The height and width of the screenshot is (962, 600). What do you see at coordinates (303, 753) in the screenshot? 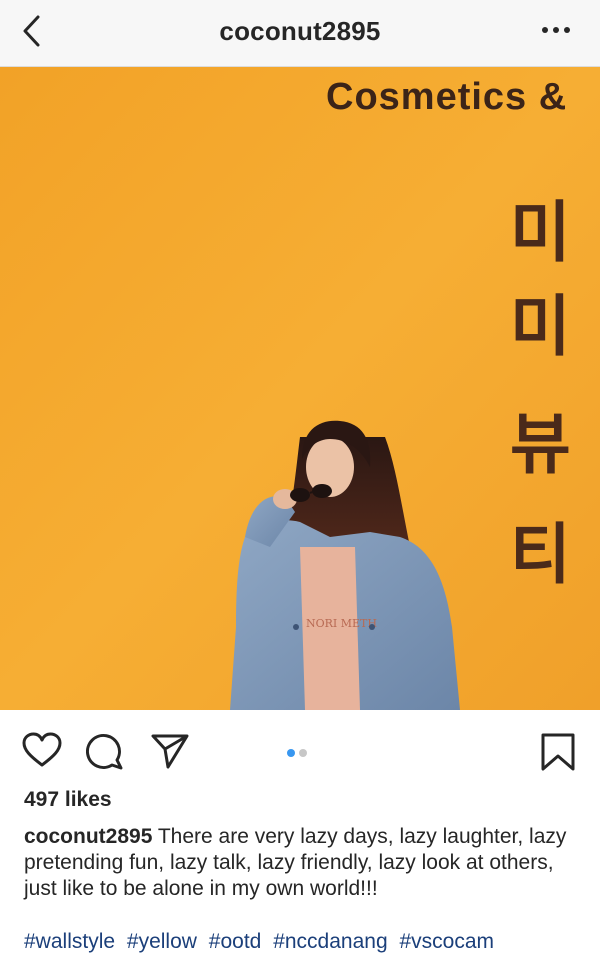
I see `carousel-dot` at bounding box center [303, 753].